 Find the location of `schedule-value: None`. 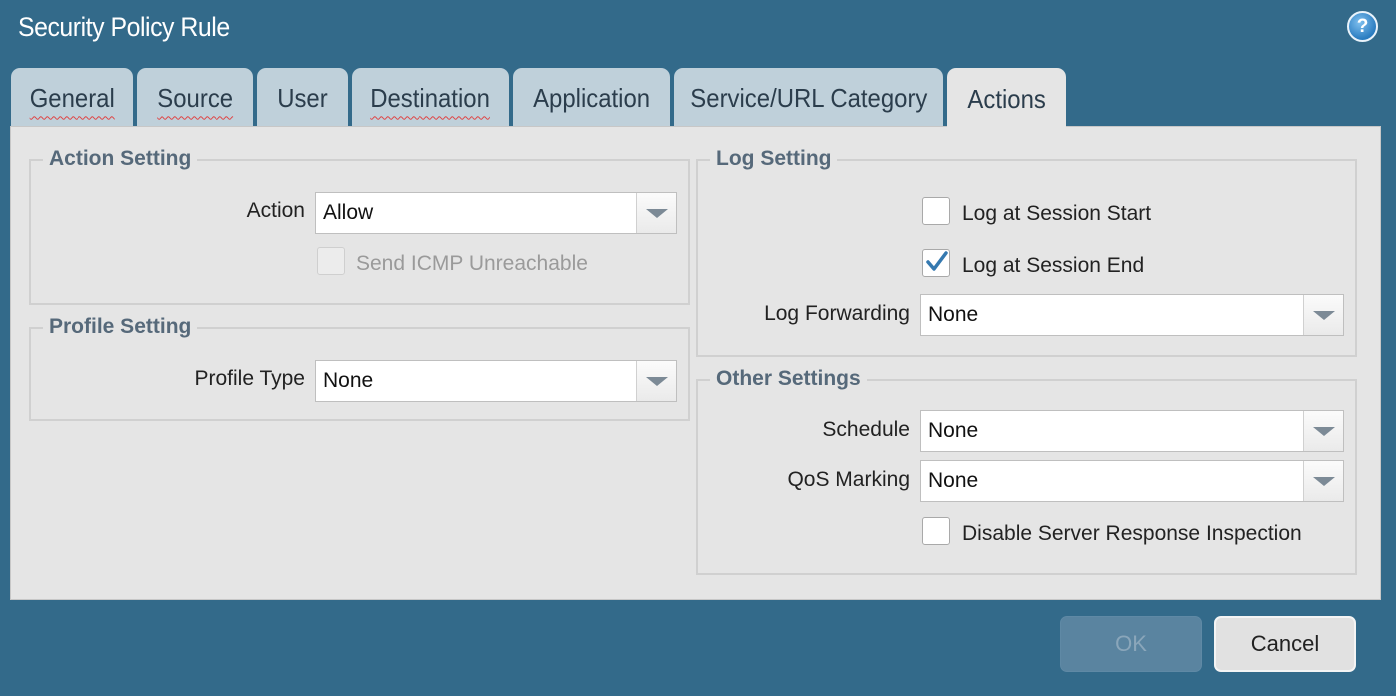

schedule-value: None is located at coordinates (953, 430).